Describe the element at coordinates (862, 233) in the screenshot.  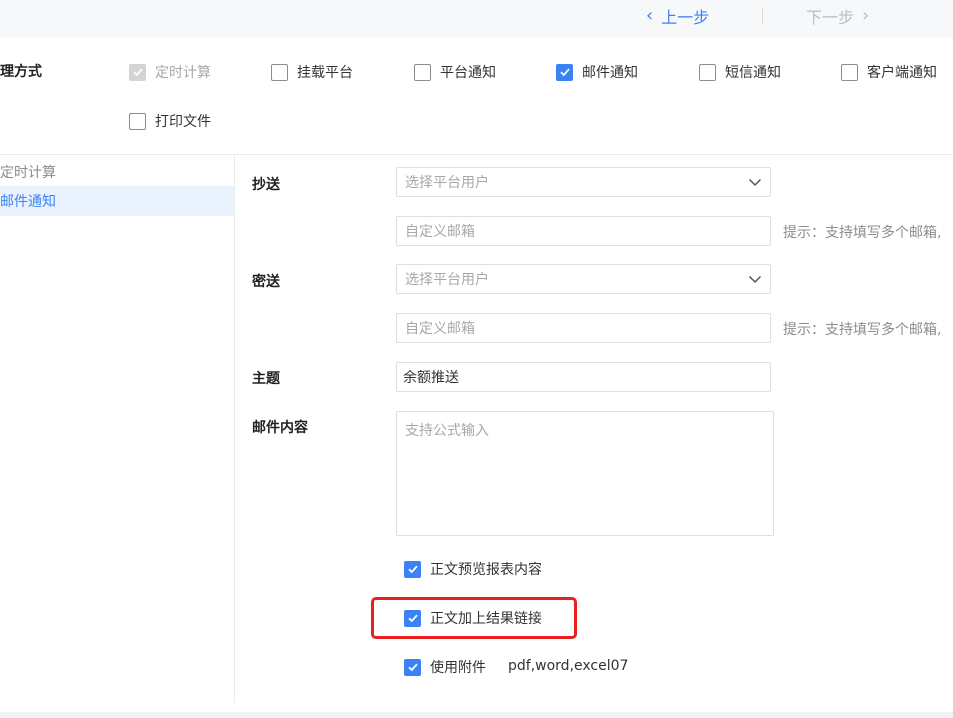
I see `cc-email-hint: 提示：支持填写多个邮箱,` at that location.